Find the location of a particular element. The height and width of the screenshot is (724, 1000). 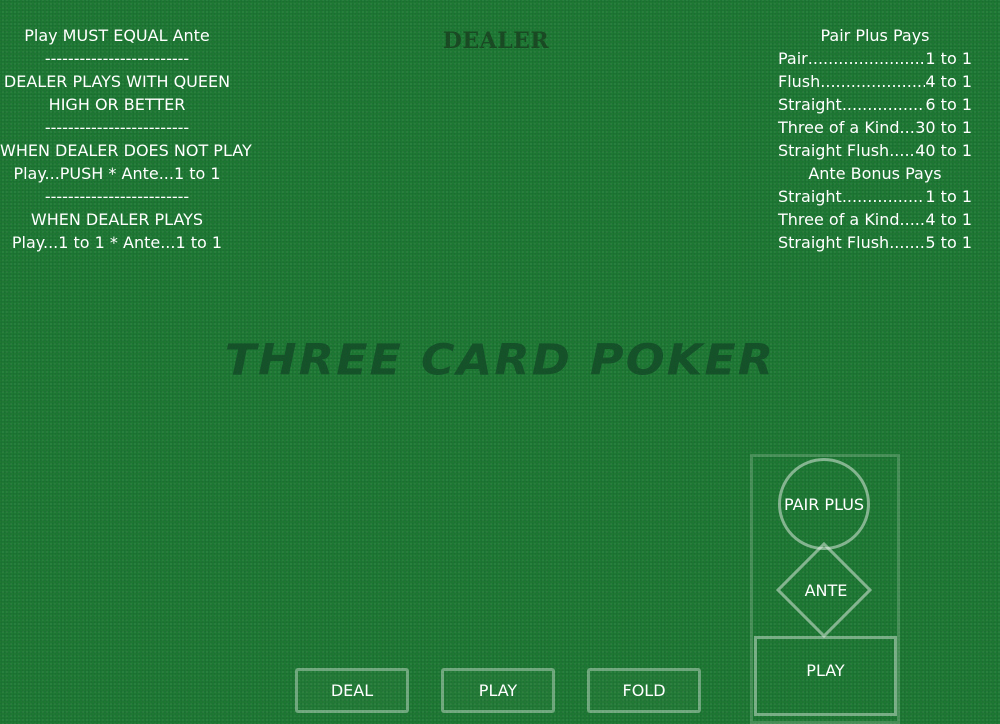

paytable-row: Straight 1 to 1 is located at coordinates (875, 196).